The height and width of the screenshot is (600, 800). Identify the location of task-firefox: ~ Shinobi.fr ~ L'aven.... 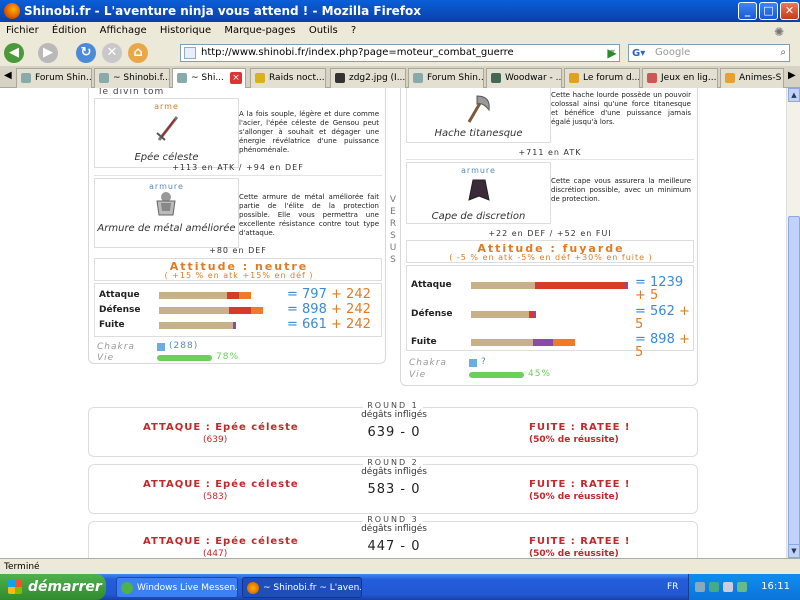
(302, 587).